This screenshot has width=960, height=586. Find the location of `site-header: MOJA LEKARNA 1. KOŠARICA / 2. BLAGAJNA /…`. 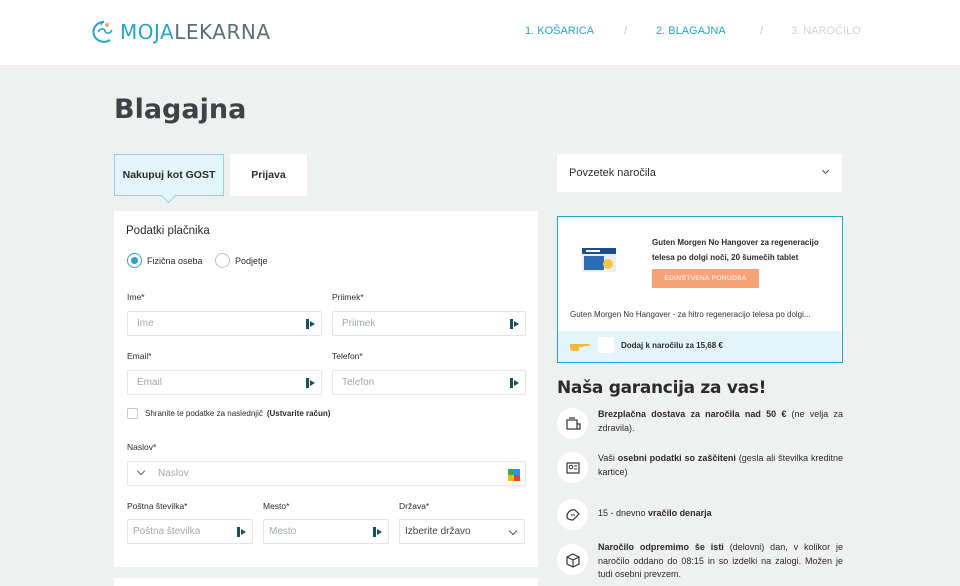

site-header: MOJA LEKARNA 1. KOŠARICA / 2. BLAGAJNA /… is located at coordinates (480, 32).